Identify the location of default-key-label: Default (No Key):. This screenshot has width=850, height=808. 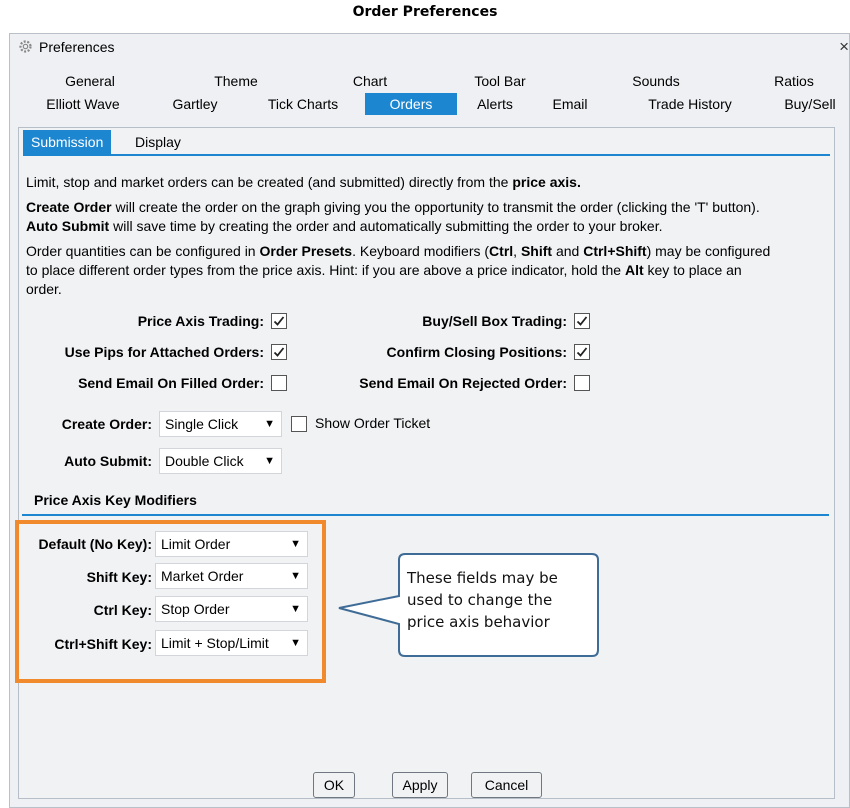
(95, 544).